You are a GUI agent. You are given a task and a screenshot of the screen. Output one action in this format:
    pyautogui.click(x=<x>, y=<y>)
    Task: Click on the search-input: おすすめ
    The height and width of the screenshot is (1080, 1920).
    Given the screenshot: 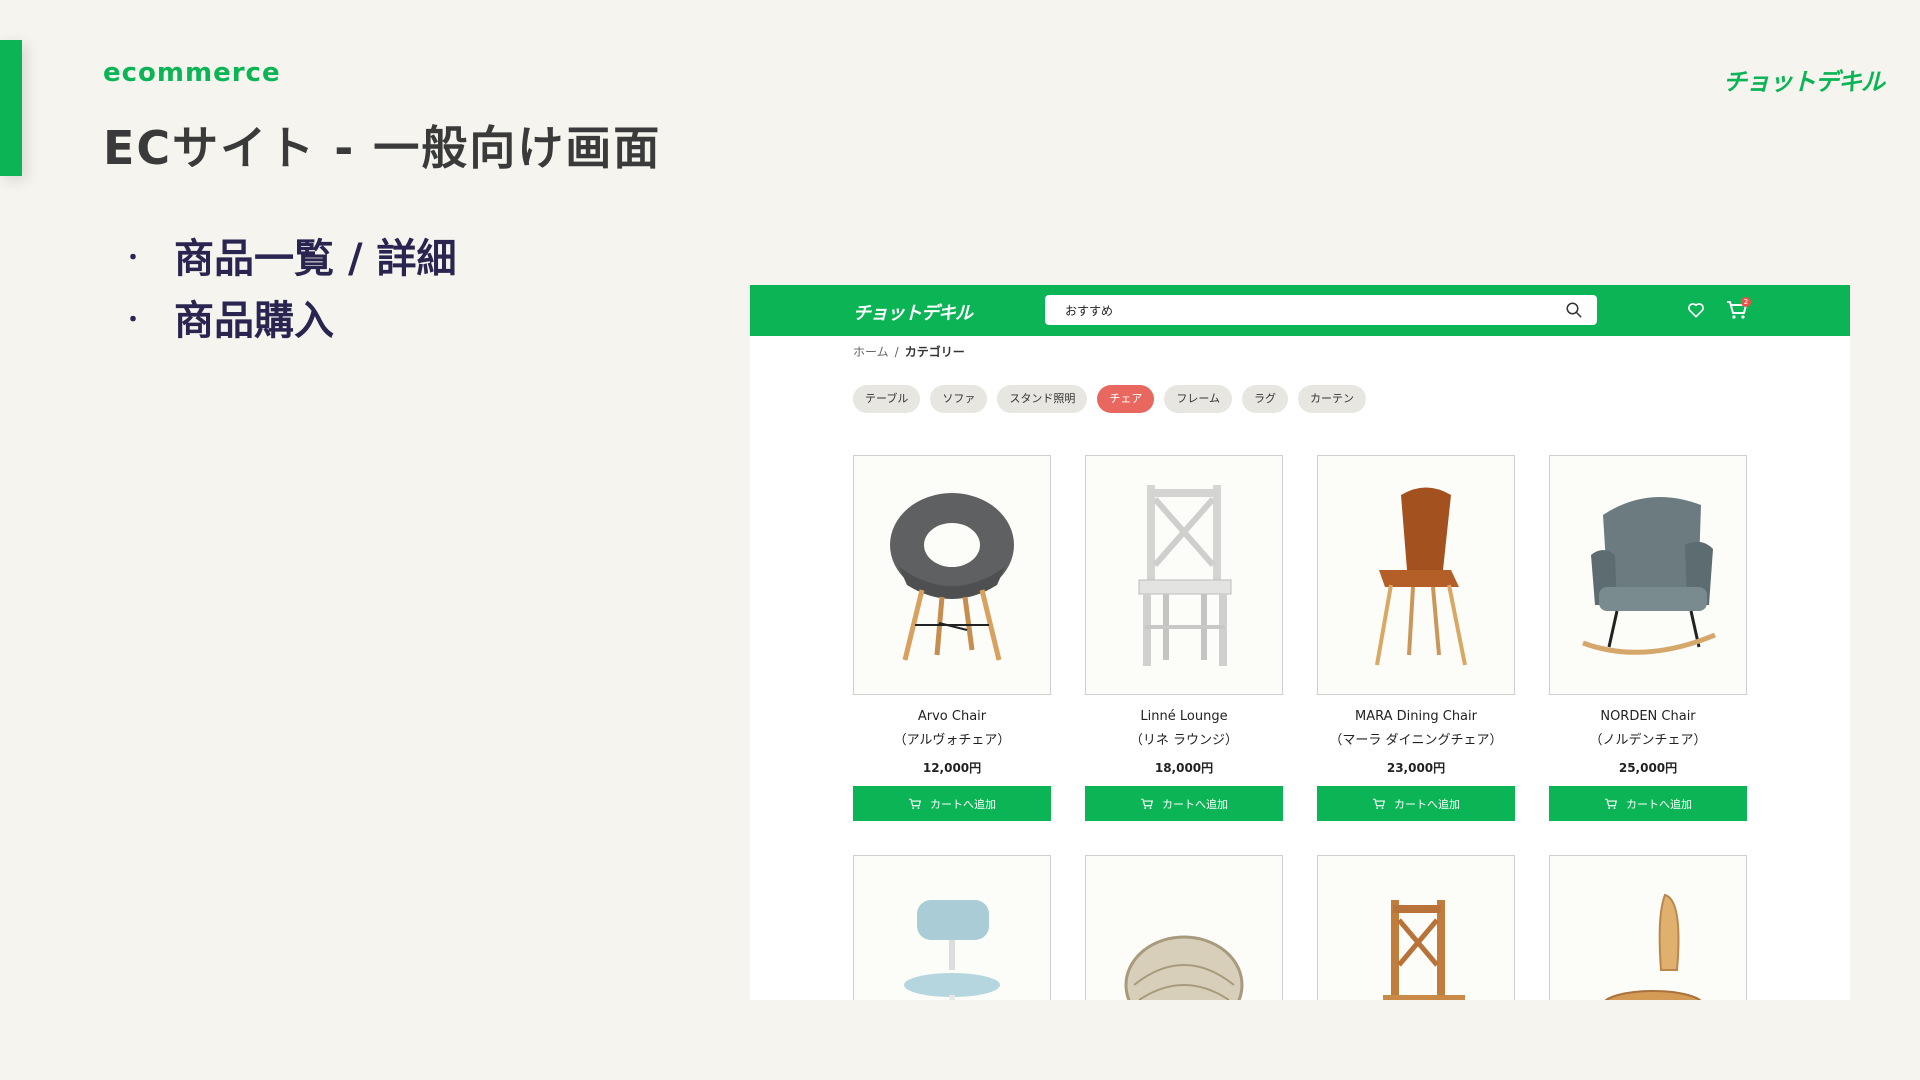 What is the action you would take?
    pyautogui.click(x=1321, y=310)
    